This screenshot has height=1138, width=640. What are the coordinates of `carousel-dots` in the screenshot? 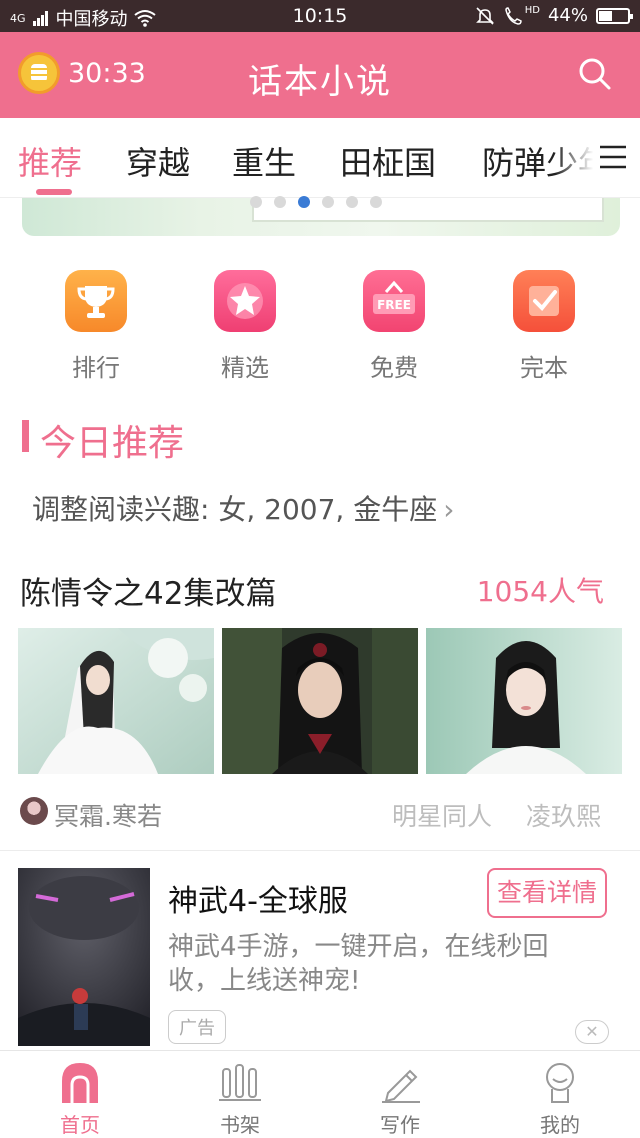 It's located at (316, 202).